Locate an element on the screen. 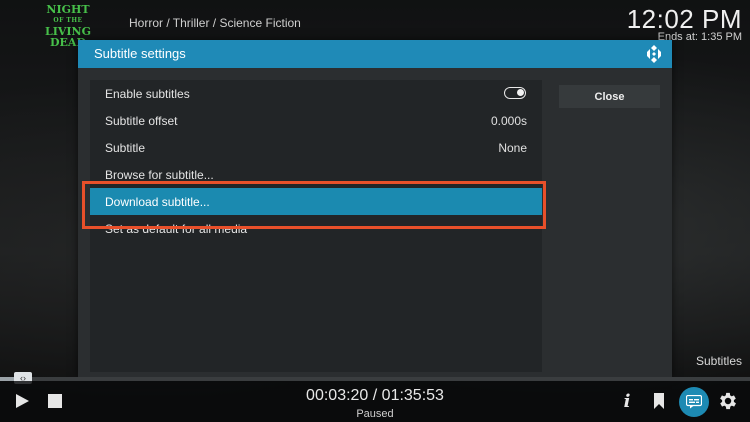 Image resolution: width=750 pixels, height=422 pixels. highlight-outline is located at coordinates (314, 205).